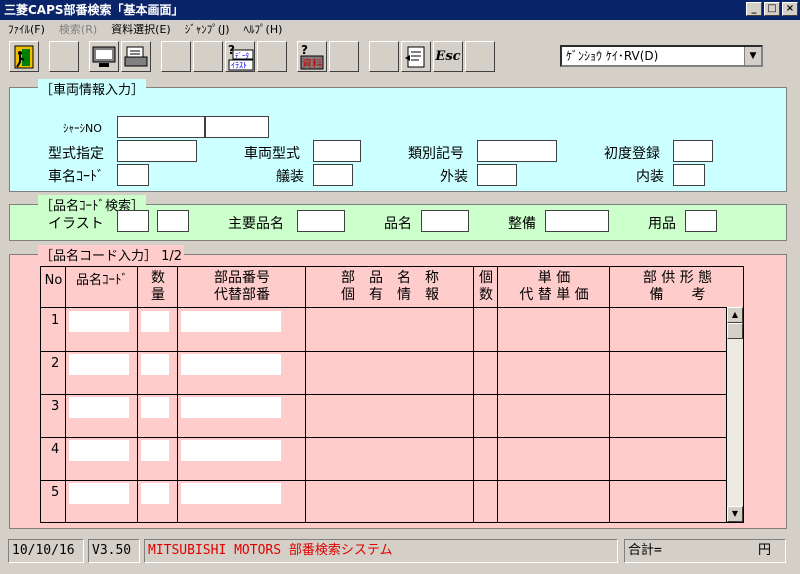 This screenshot has width=800, height=574. What do you see at coordinates (25, 29) in the screenshot?
I see `menu-file: ﾌｧｲﾙ(F)` at bounding box center [25, 29].